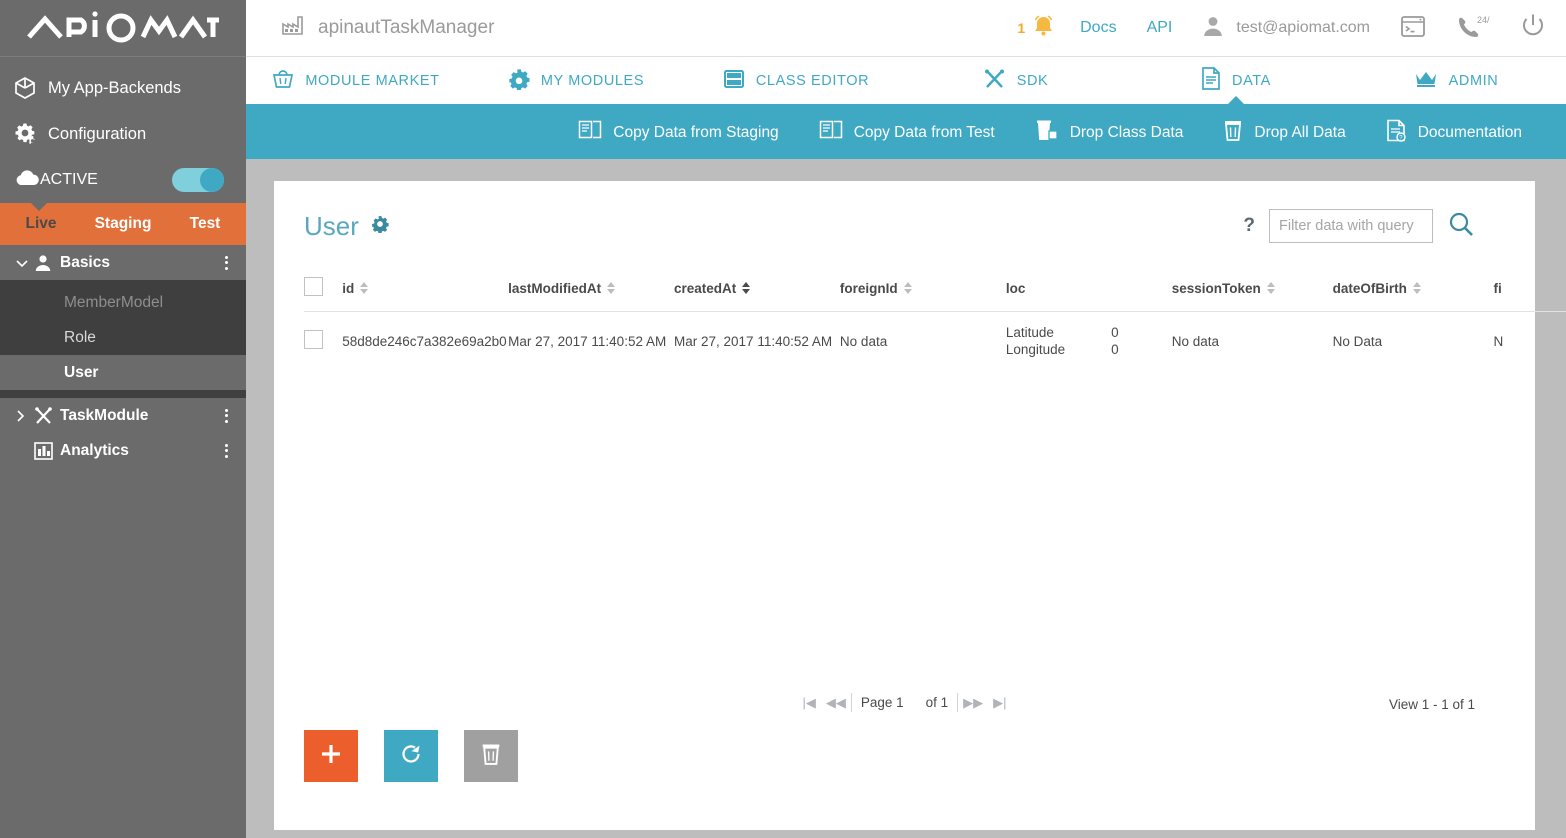 This screenshot has width=1566, height=838. Describe the element at coordinates (808, 703) in the screenshot. I see `first-page-icon: |◀` at that location.